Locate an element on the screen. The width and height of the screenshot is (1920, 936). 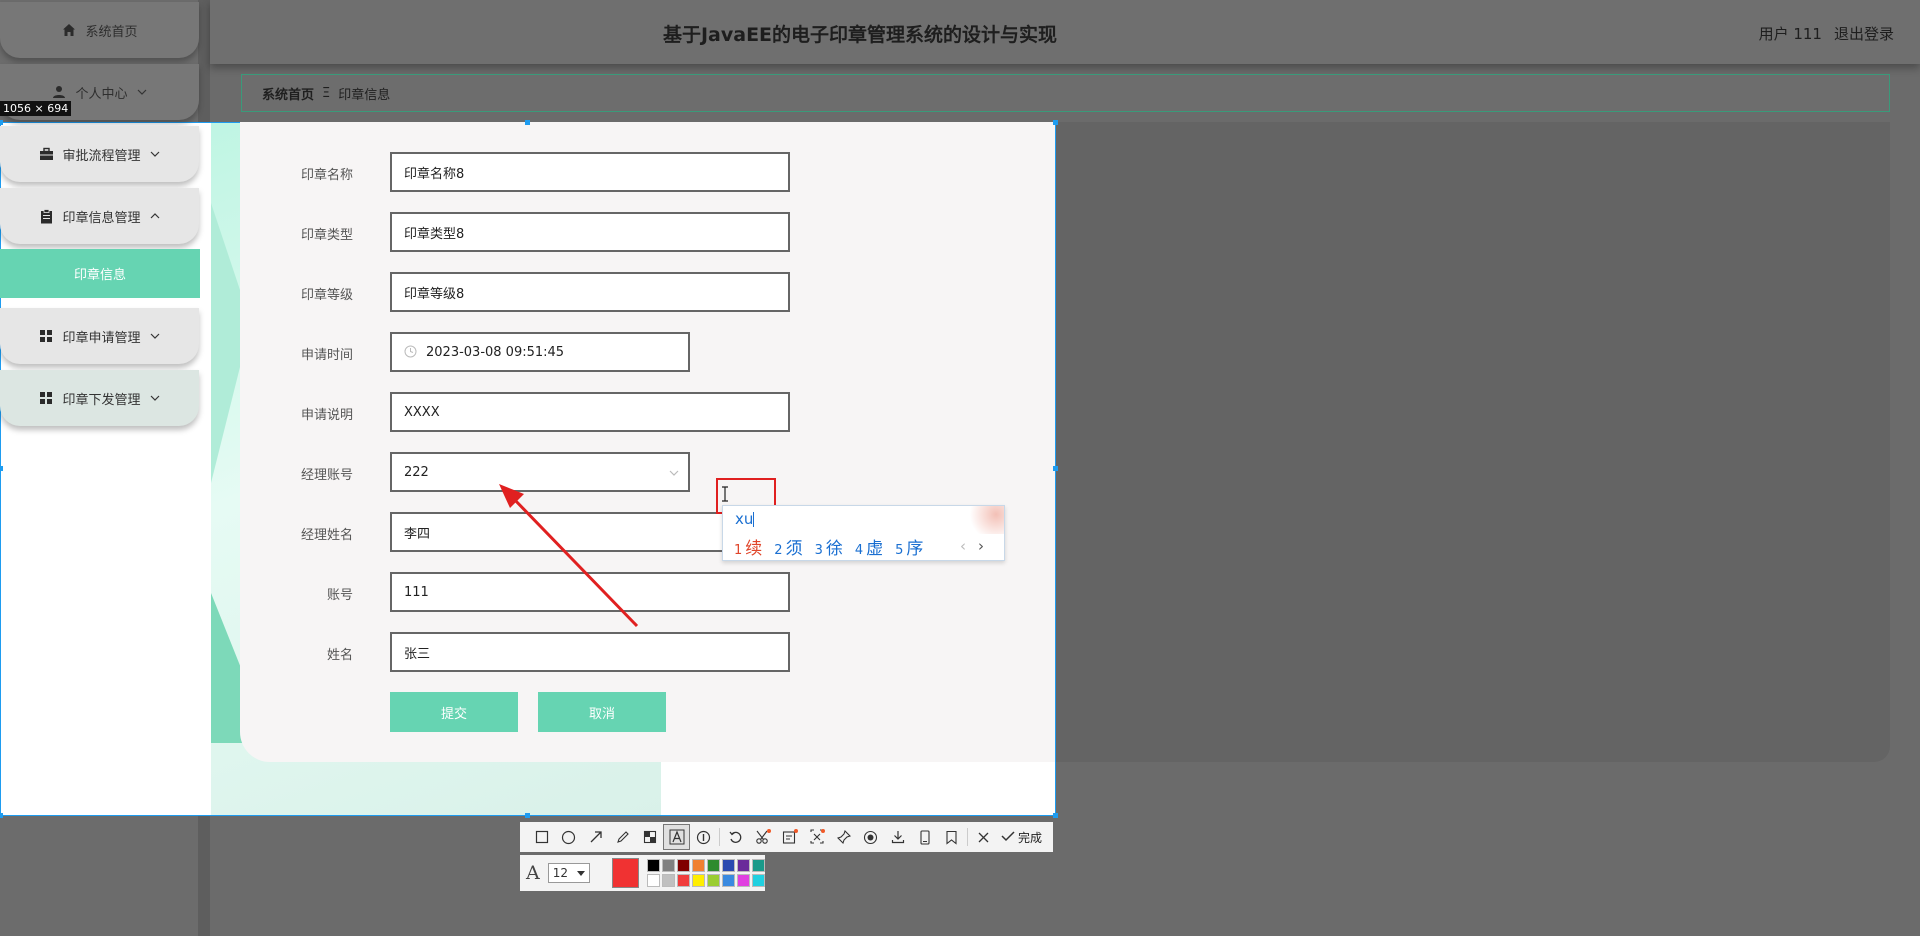
sidebar-item-approval-flow: 审批流程管理 is located at coordinates (99, 154).